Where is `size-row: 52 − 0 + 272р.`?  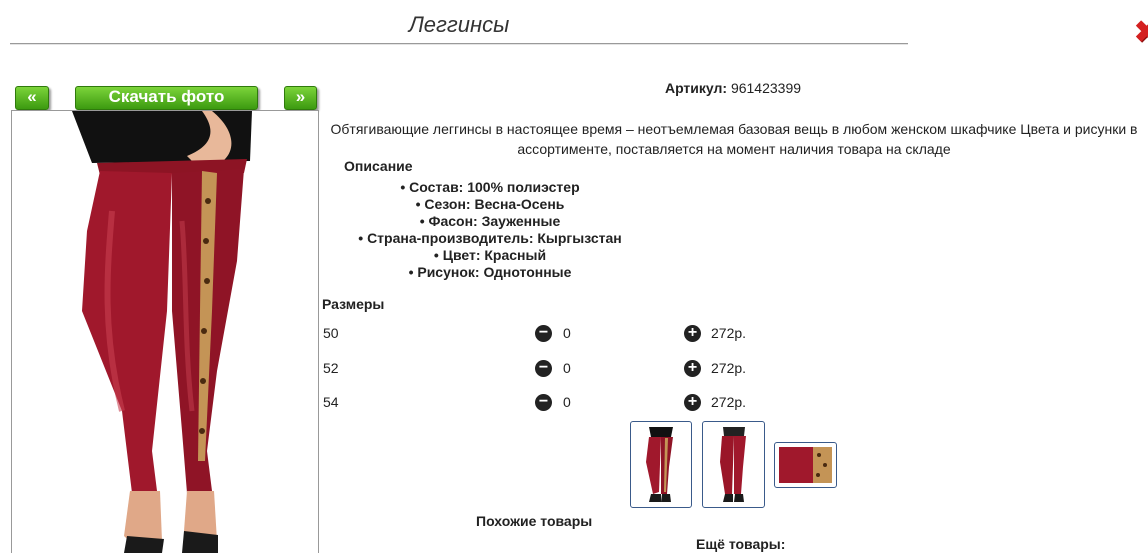 size-row: 52 − 0 + 272р. is located at coordinates (623, 370).